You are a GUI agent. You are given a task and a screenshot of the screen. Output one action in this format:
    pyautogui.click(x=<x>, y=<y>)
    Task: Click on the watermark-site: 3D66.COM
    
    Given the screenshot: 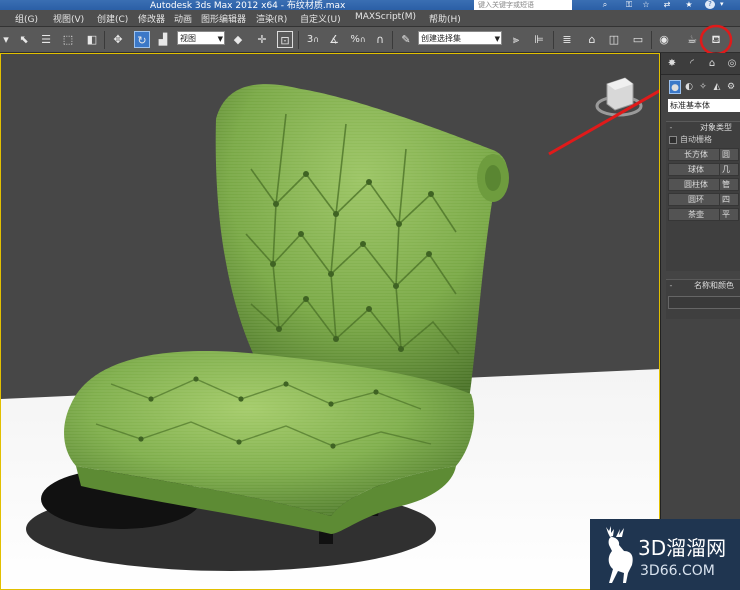 What is the action you would take?
    pyautogui.click(x=677, y=571)
    